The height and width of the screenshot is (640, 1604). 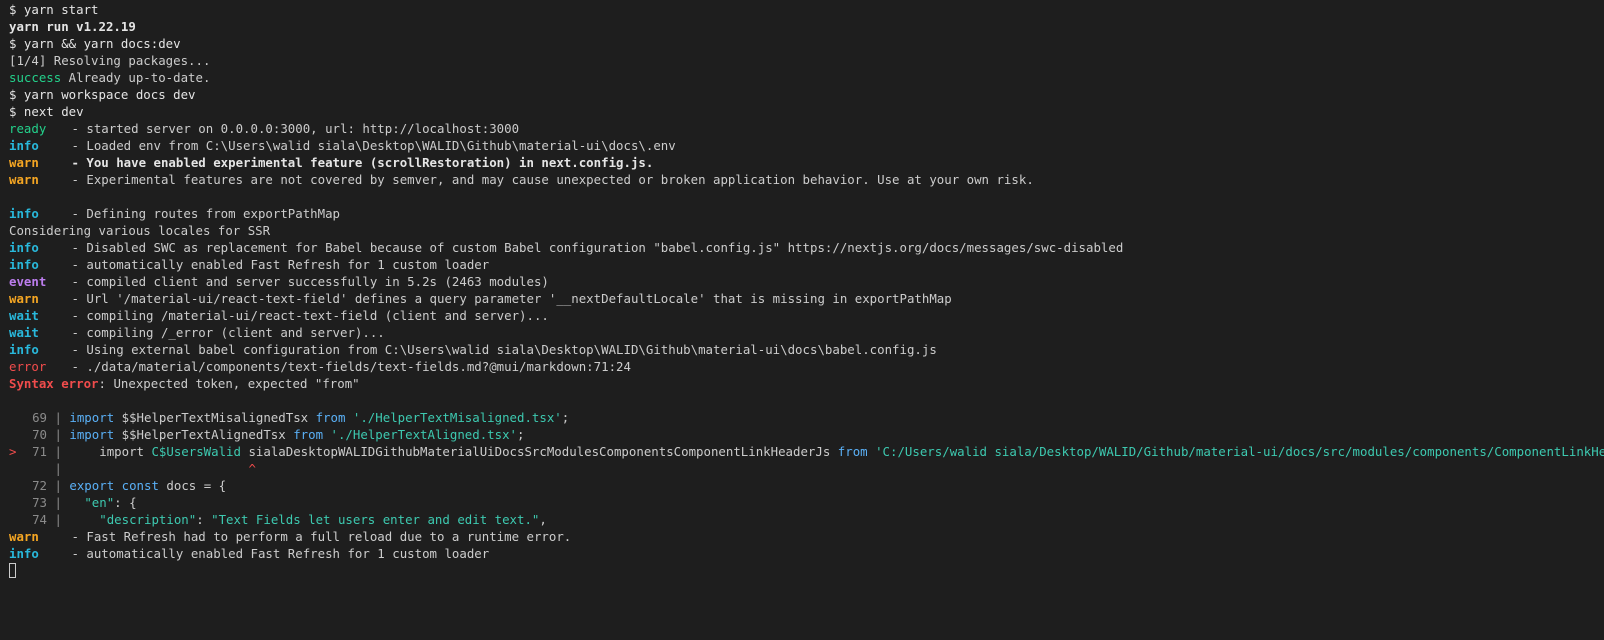 What do you see at coordinates (99, 502) in the screenshot?
I see `code-string: "en"` at bounding box center [99, 502].